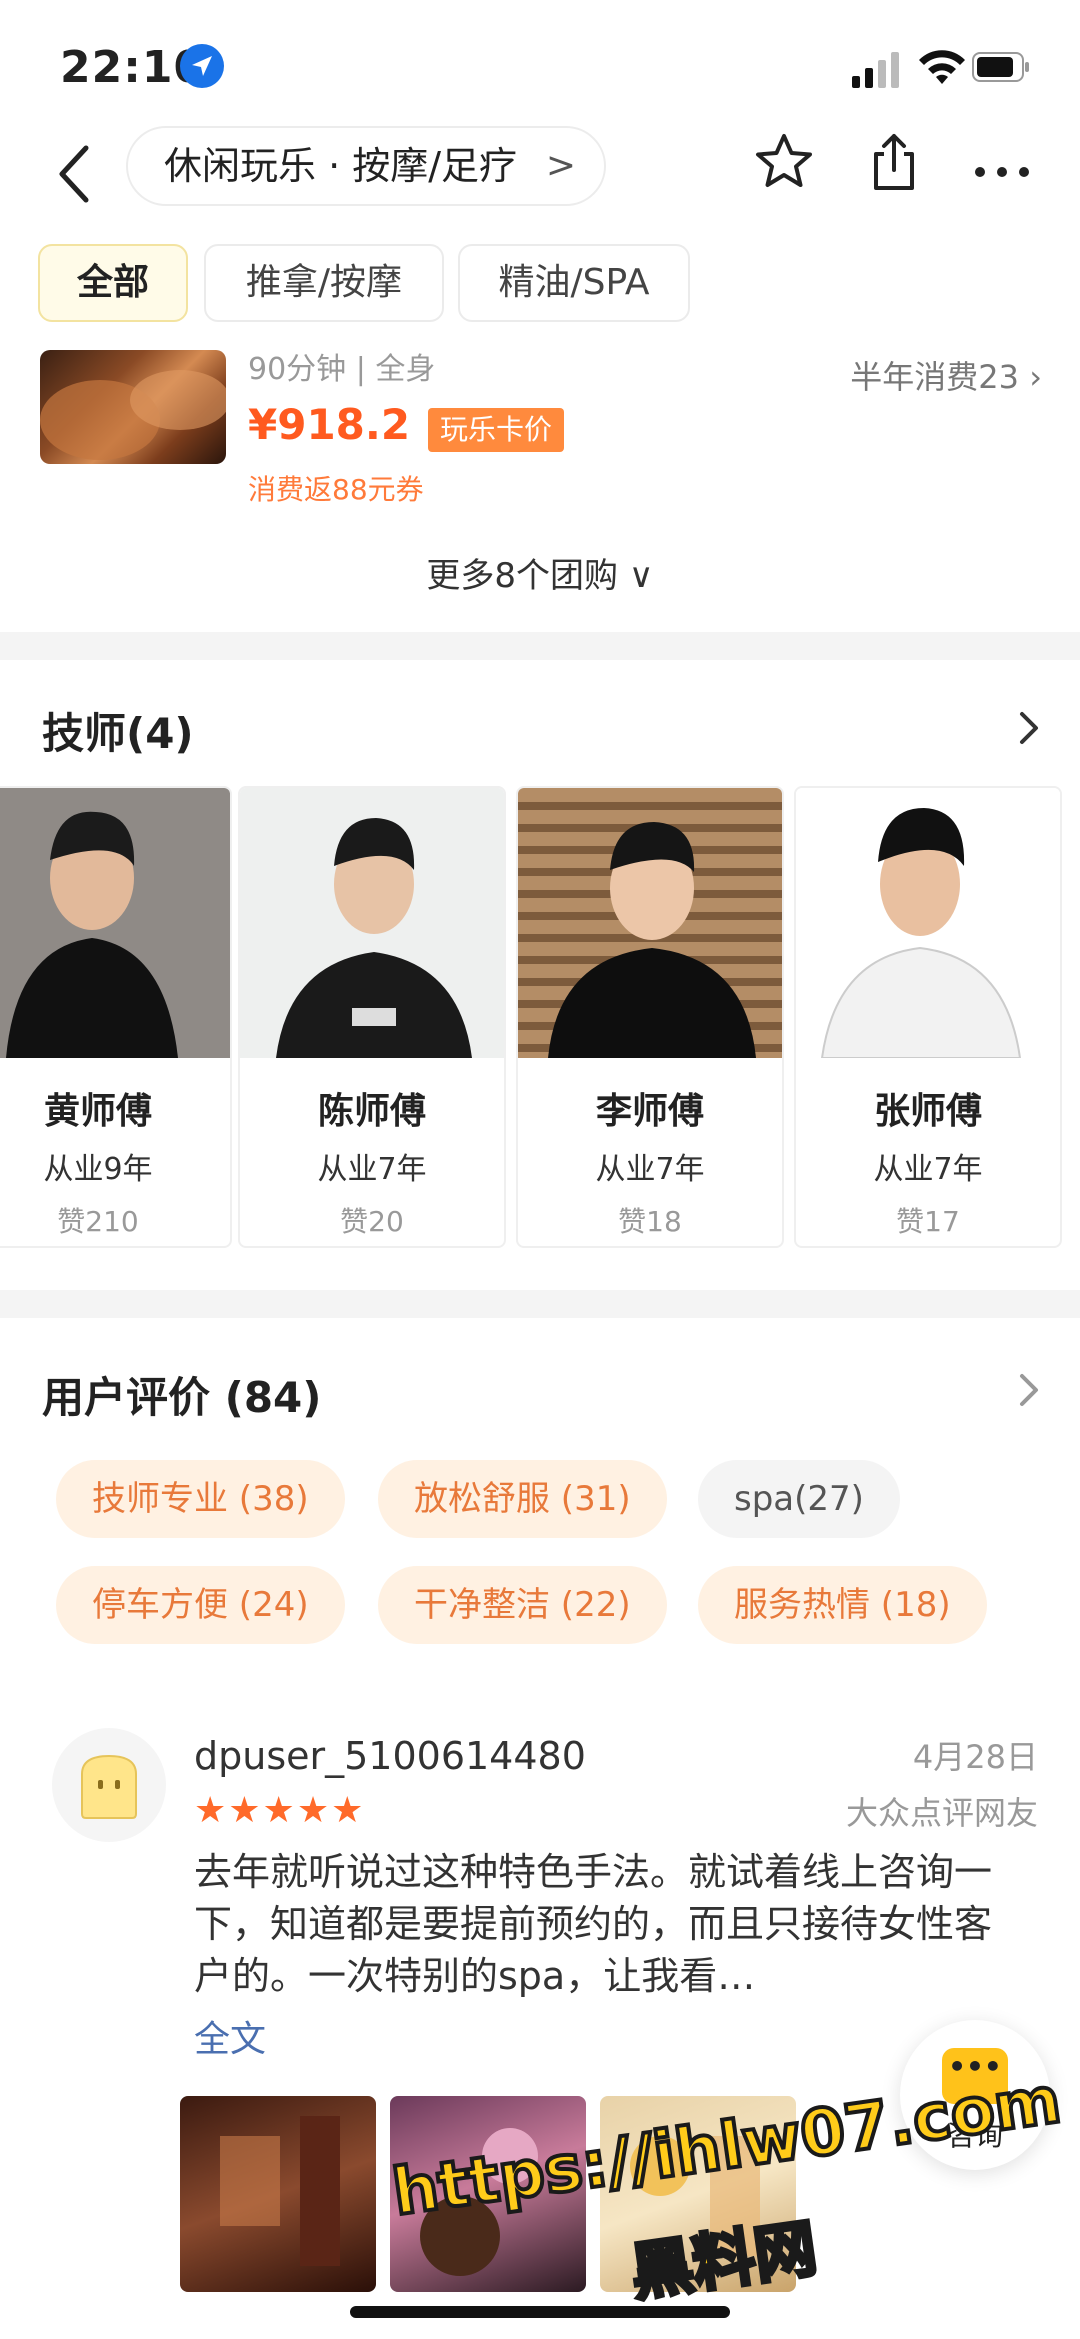  What do you see at coordinates (941, 1813) in the screenshot?
I see `review-source: 大众点评网友` at bounding box center [941, 1813].